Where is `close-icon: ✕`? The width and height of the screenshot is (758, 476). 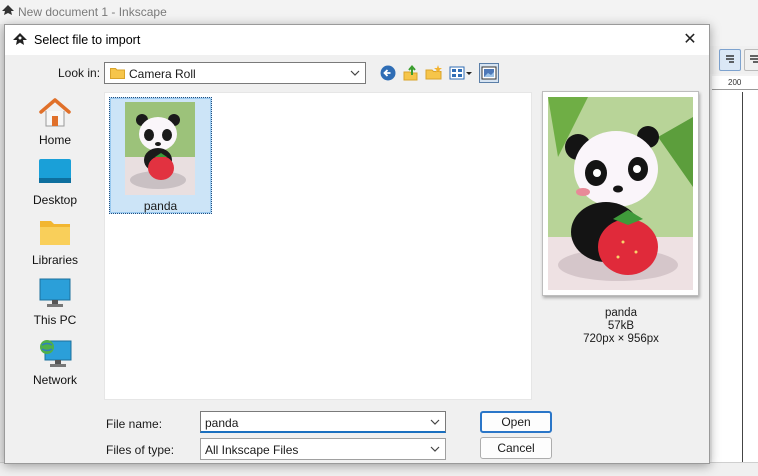
close-icon: ✕ is located at coordinates (690, 39).